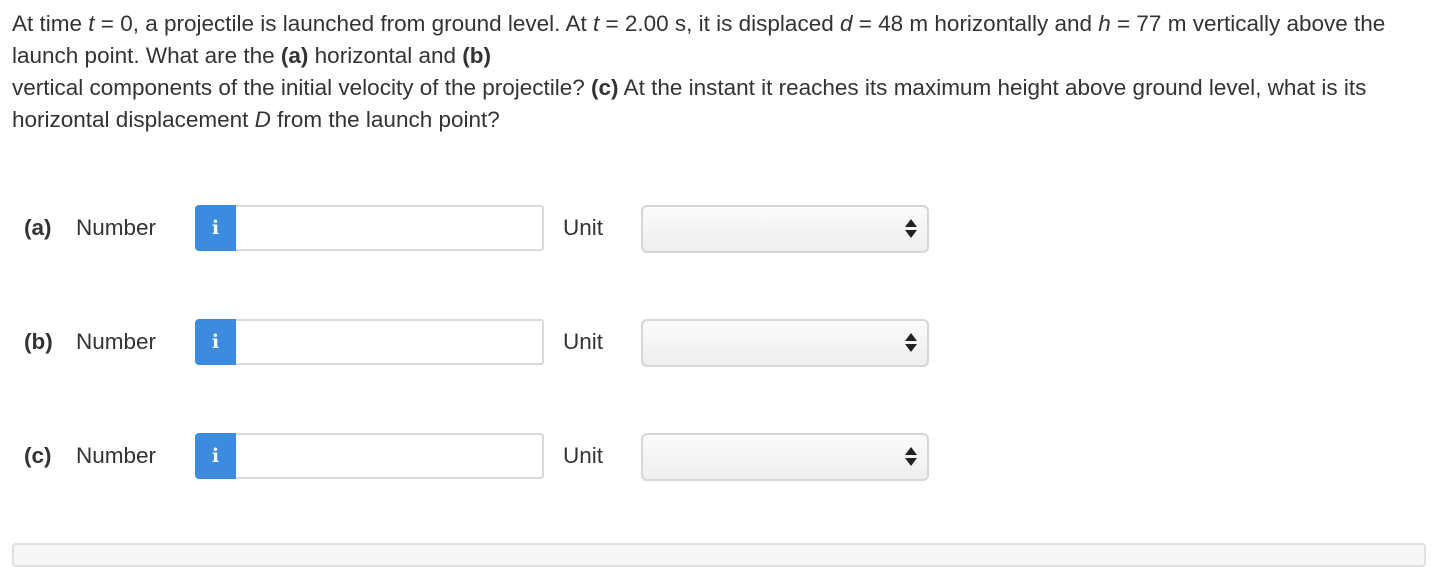 This screenshot has width=1432, height=567. What do you see at coordinates (38, 227) in the screenshot?
I see `part-label: (a)` at bounding box center [38, 227].